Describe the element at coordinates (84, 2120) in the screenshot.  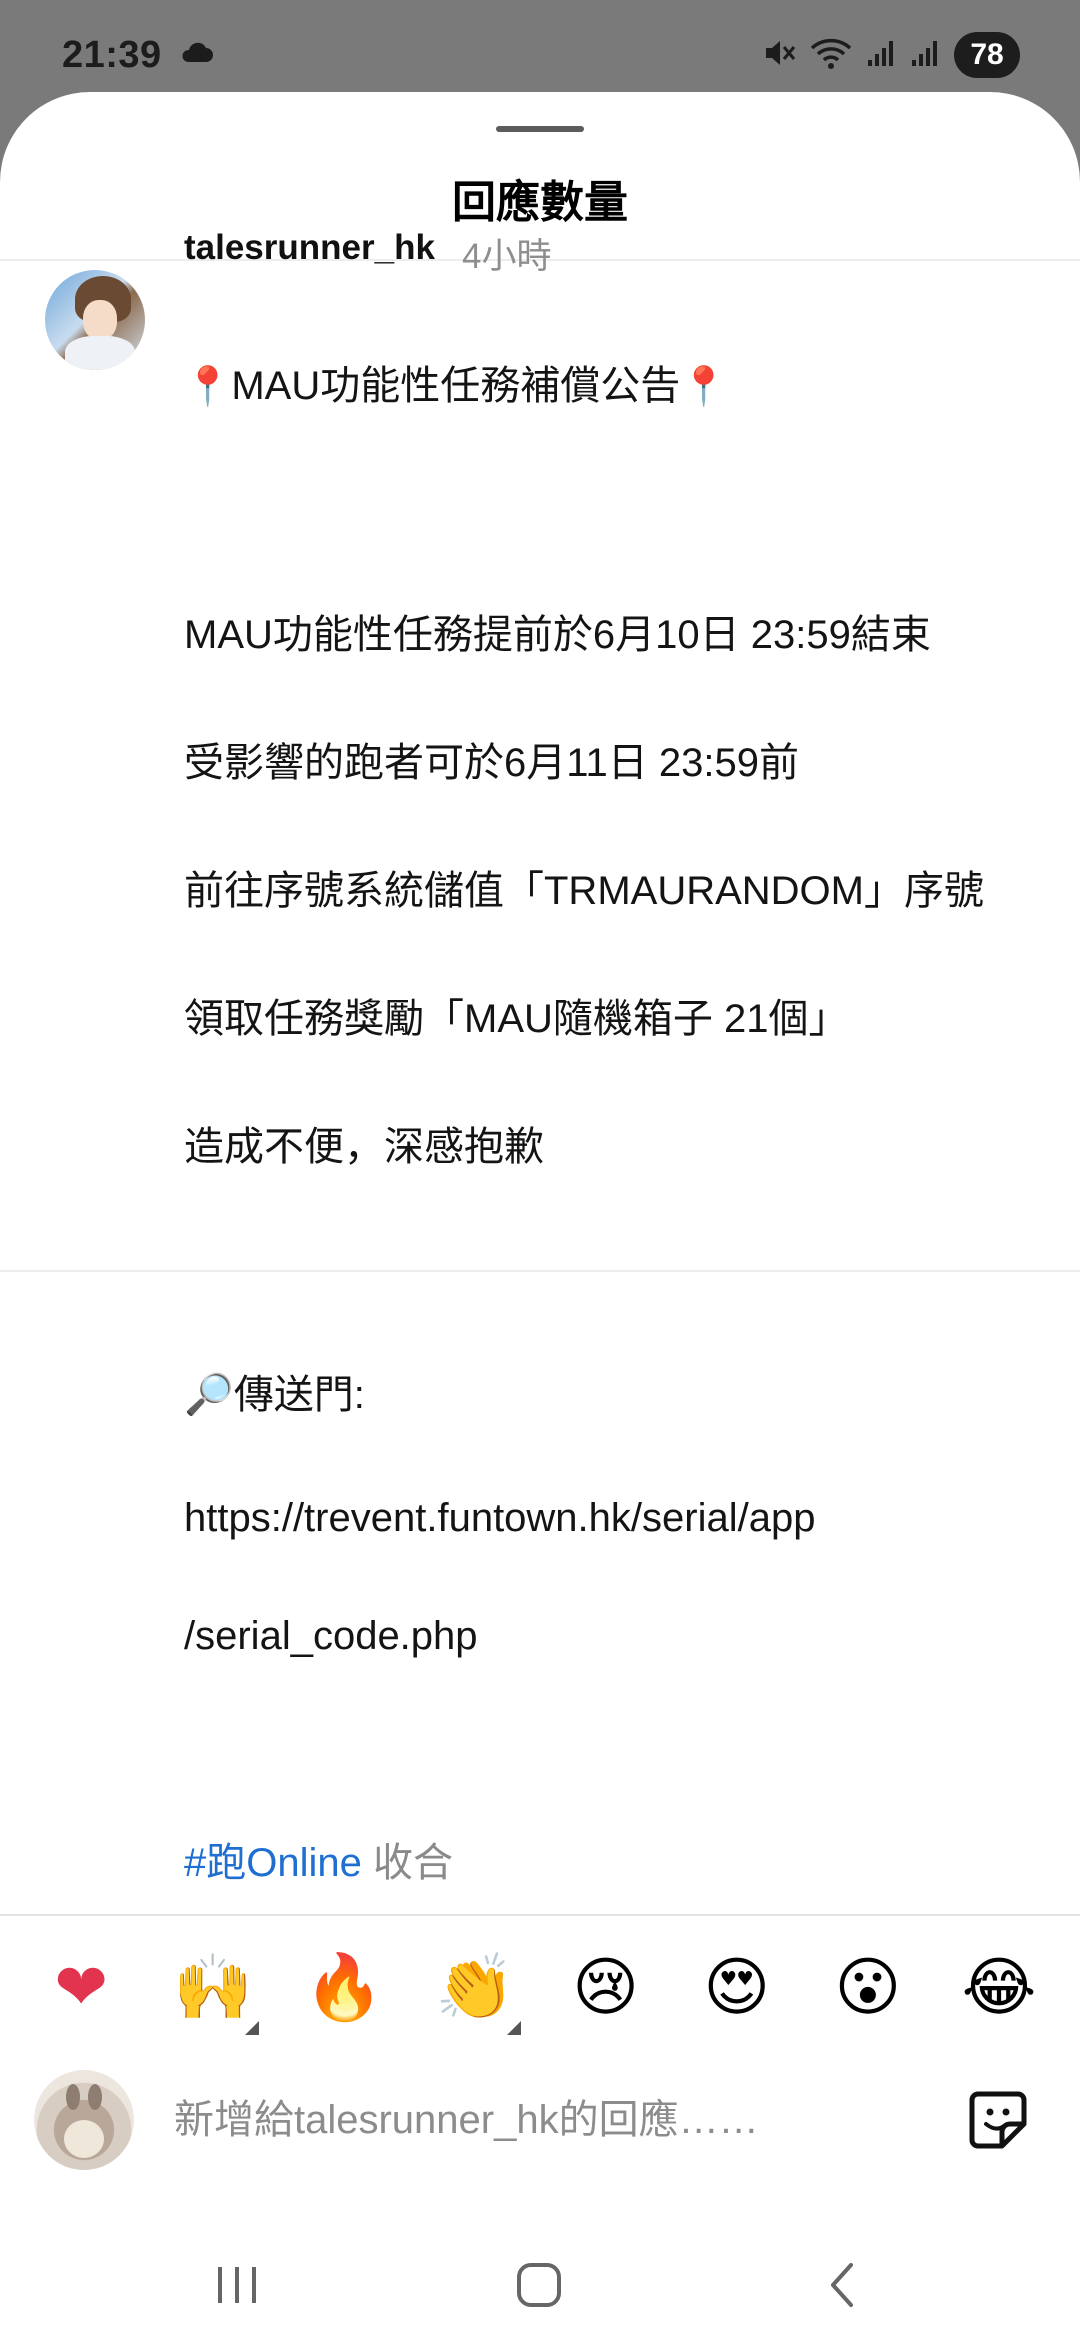
I see `my-avatar` at that location.